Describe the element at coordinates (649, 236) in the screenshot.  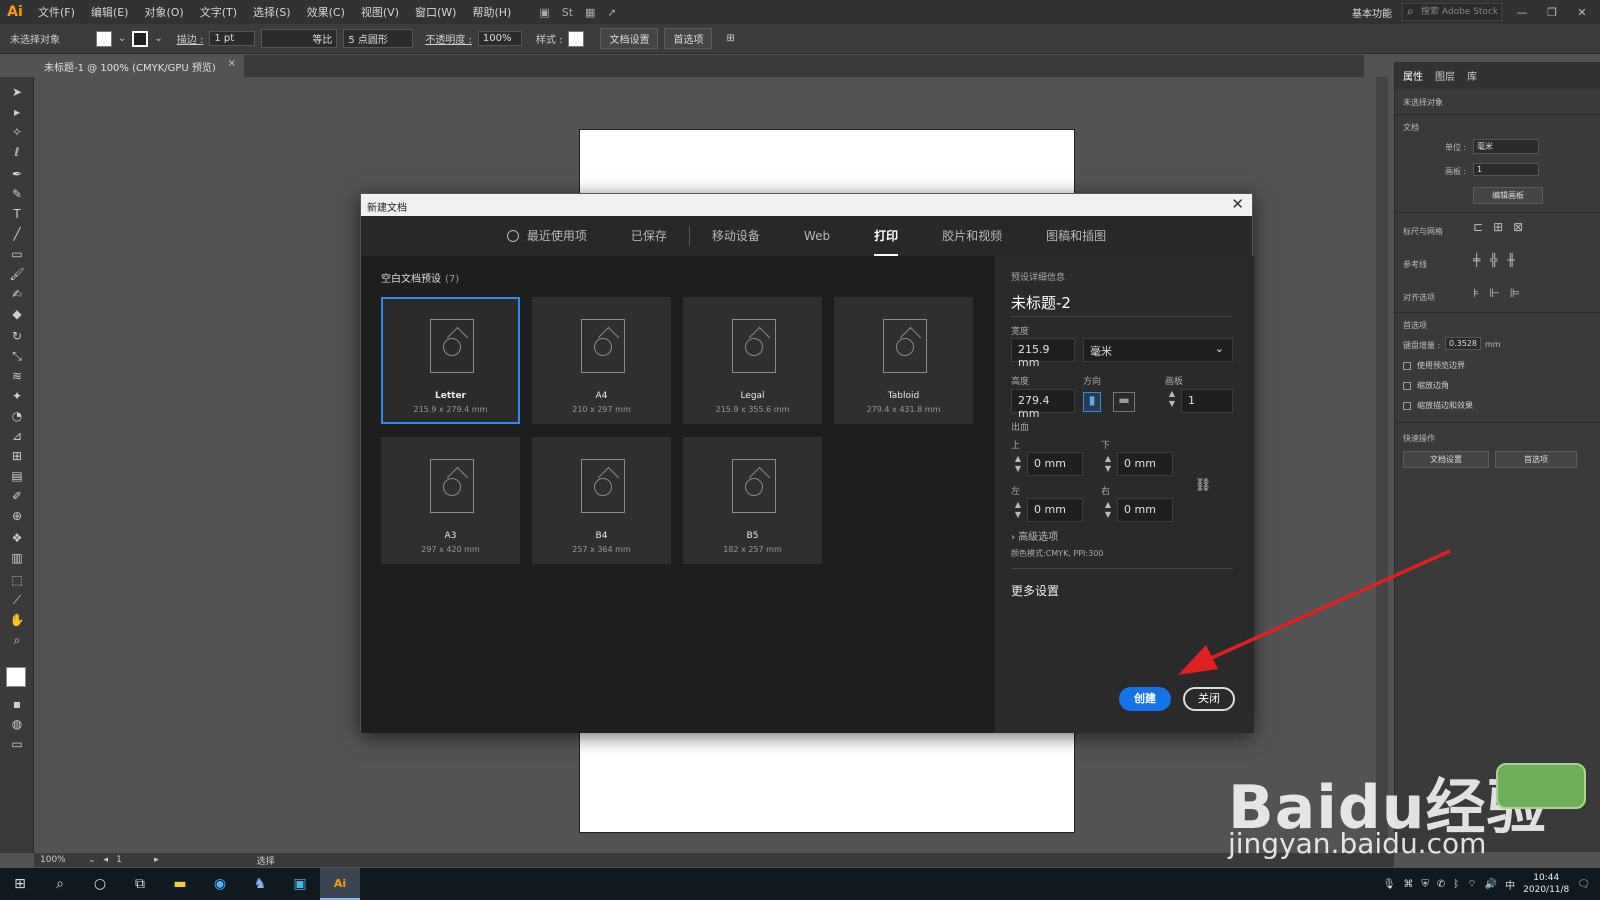
I see `tab-saved: 已保存` at that location.